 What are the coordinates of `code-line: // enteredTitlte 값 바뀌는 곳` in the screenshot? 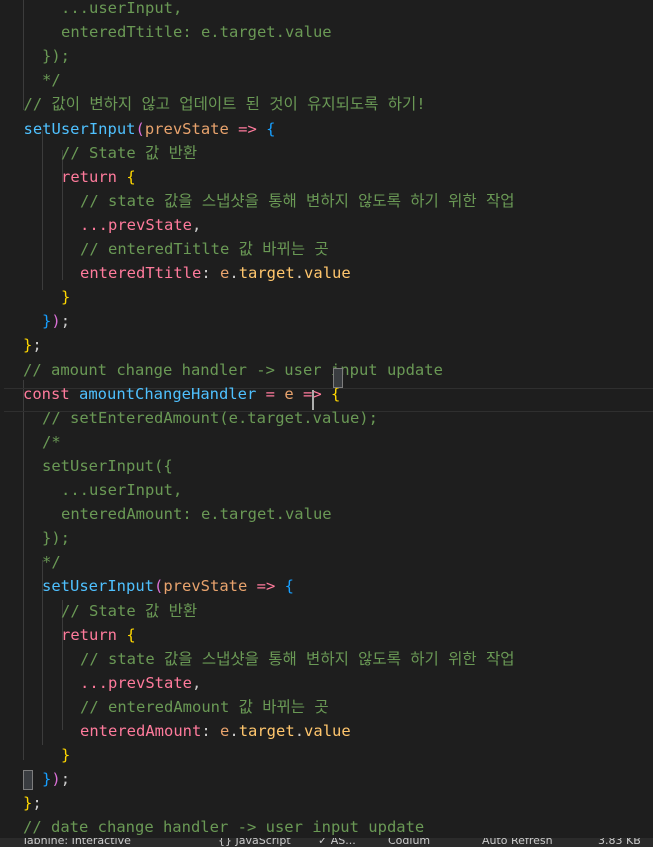 It's located at (326, 249).